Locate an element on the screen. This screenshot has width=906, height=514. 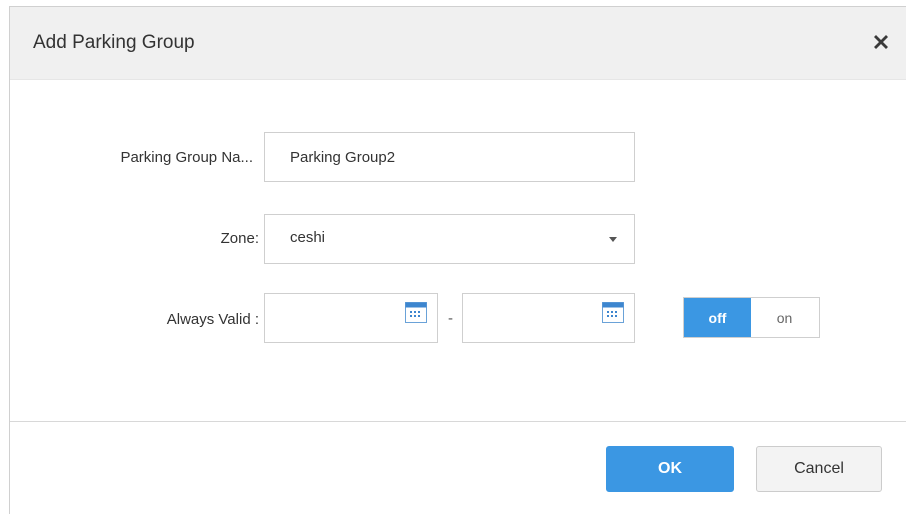
dialog-title: Add Parking Group is located at coordinates (114, 42).